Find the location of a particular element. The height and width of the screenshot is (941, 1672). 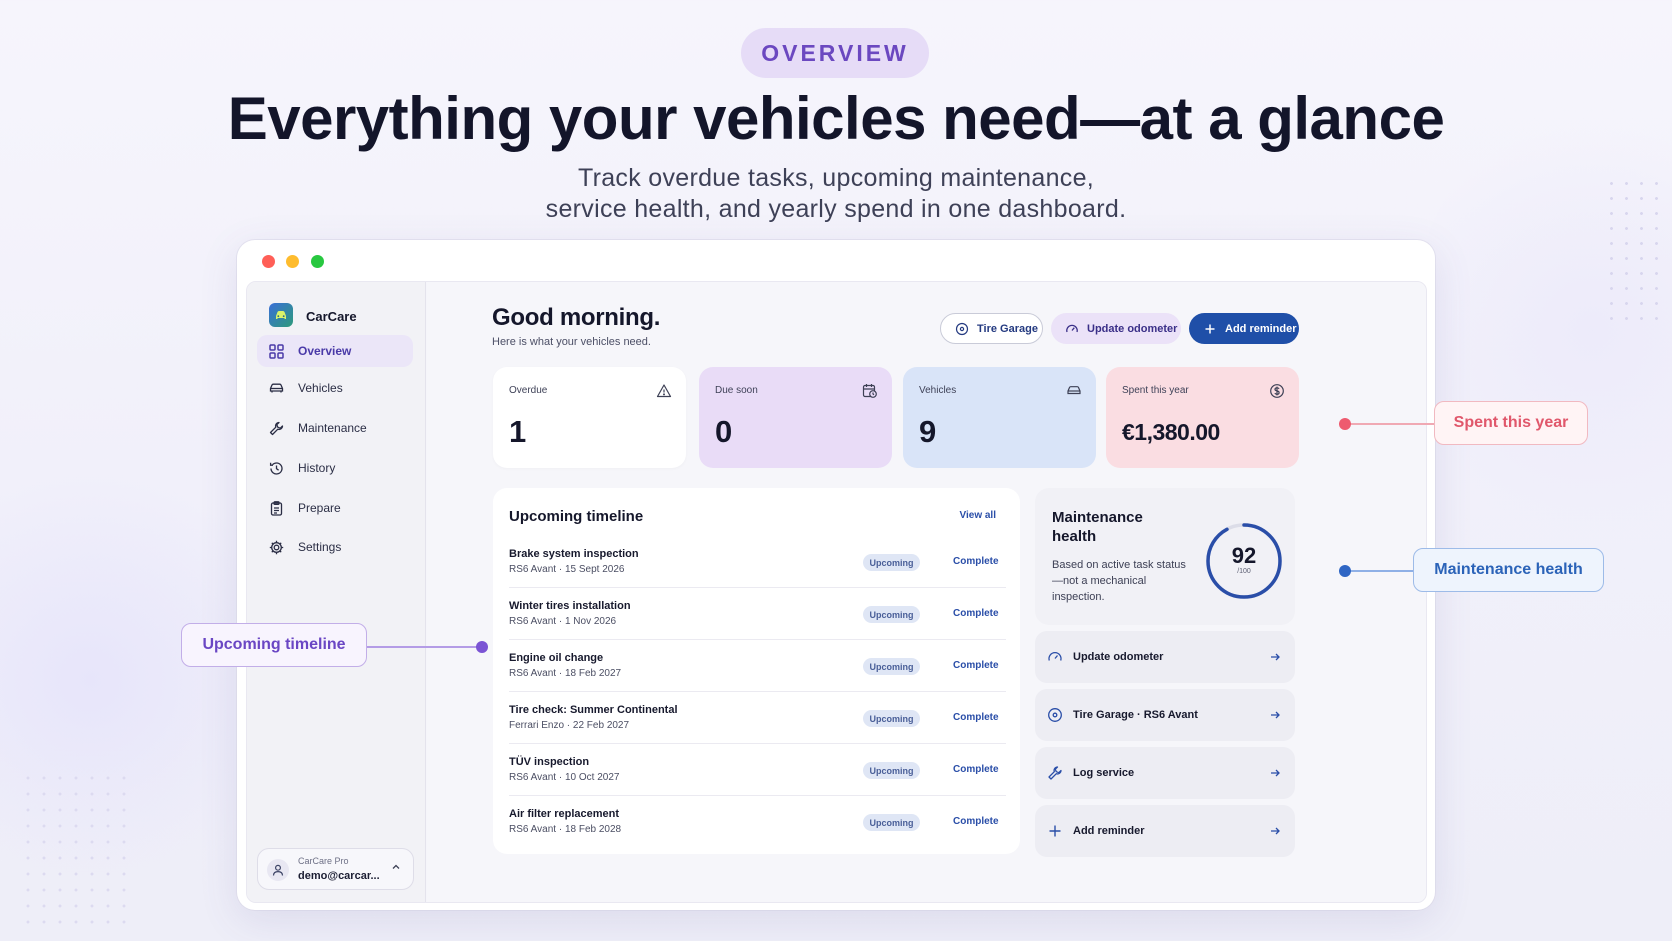

sidebar-item-vehicles: Vehicles is located at coordinates (335, 388).